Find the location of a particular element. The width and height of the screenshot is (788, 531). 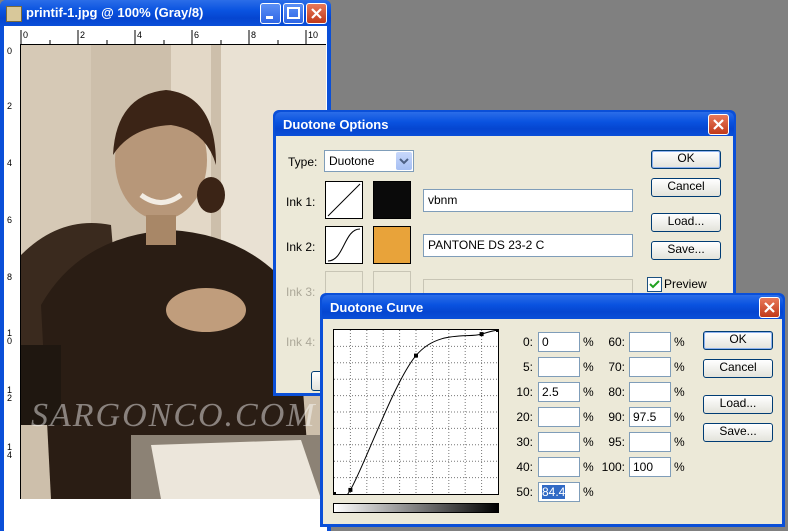

duotone-curve-title-bar: Duotone Curve is located at coordinates (552, 307).